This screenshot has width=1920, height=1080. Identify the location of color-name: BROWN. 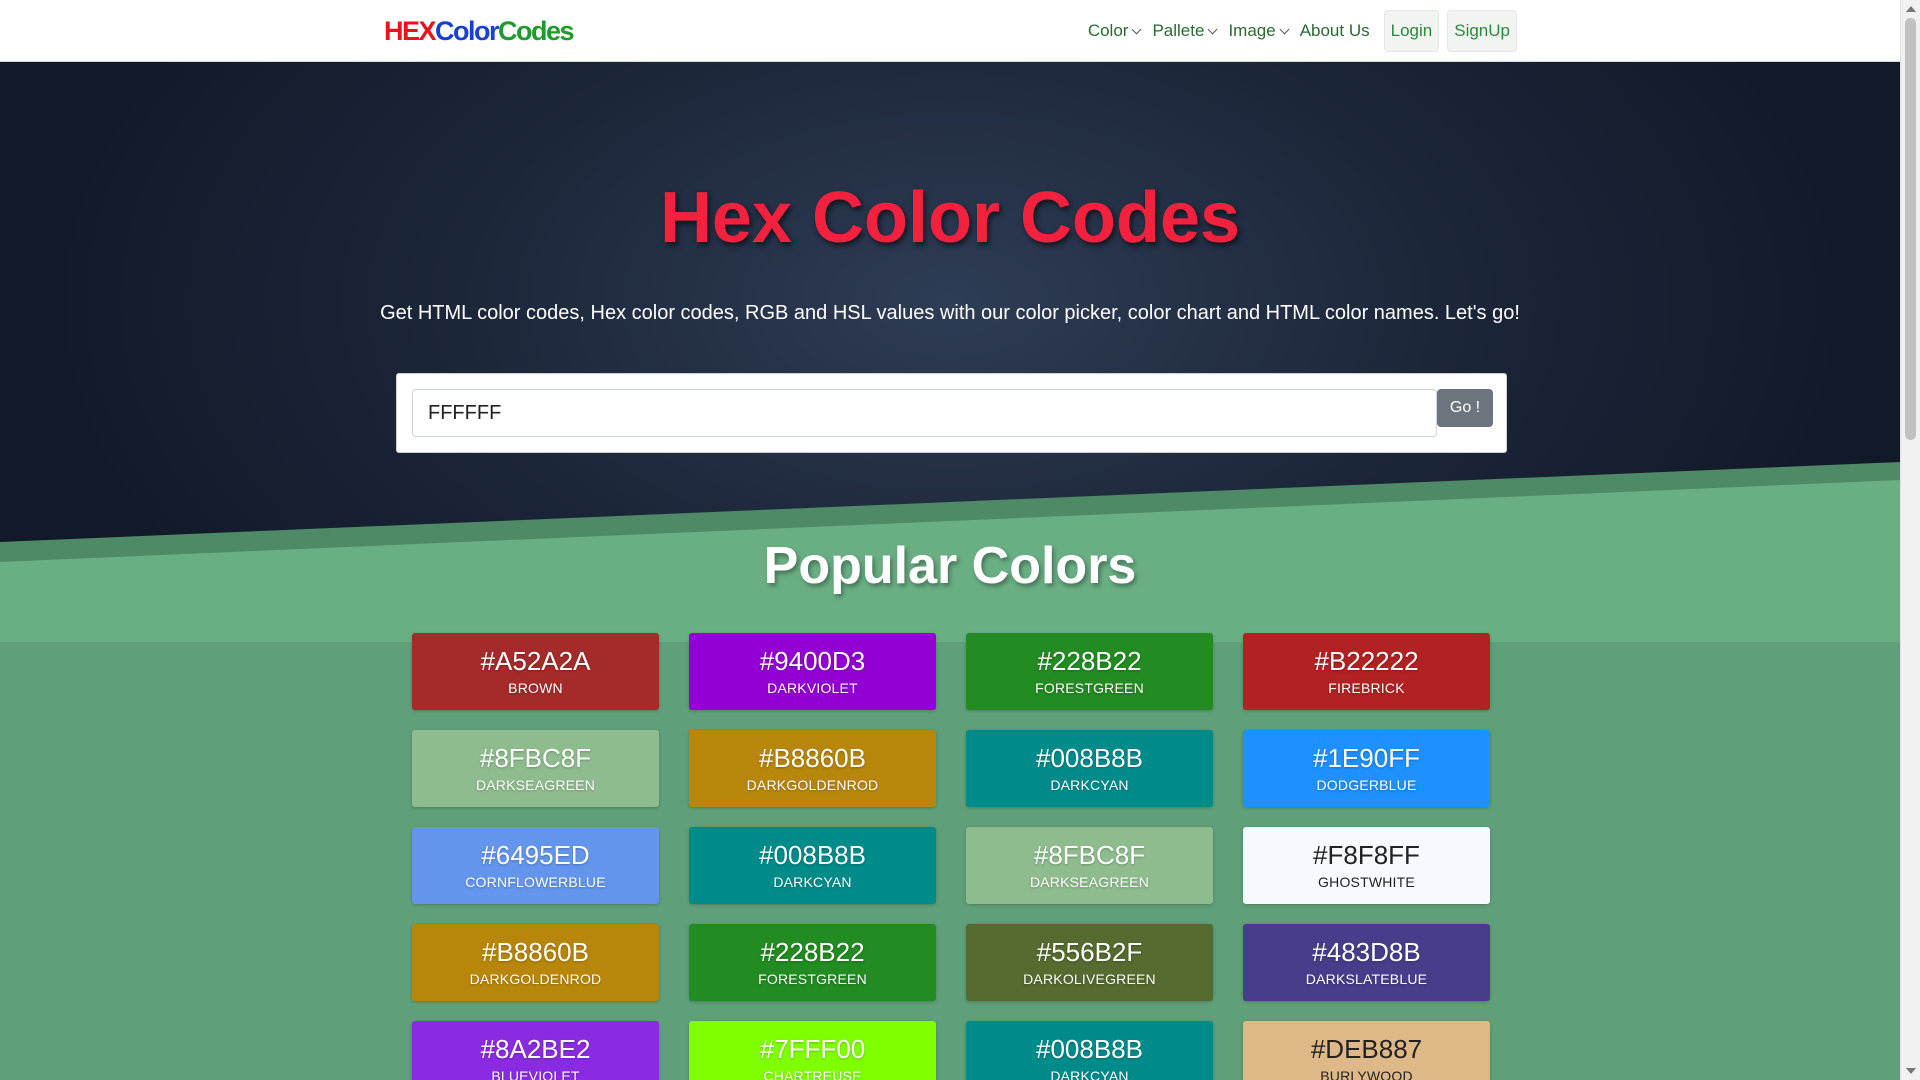
(535, 688).